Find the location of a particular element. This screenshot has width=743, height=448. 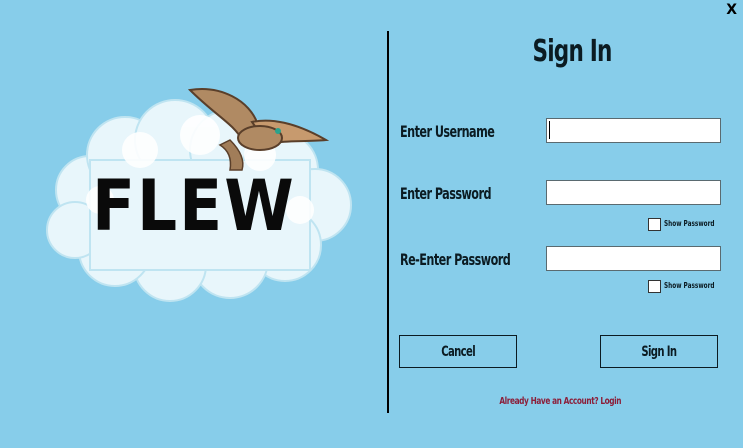

sign-in-button: Sign In is located at coordinates (659, 351).